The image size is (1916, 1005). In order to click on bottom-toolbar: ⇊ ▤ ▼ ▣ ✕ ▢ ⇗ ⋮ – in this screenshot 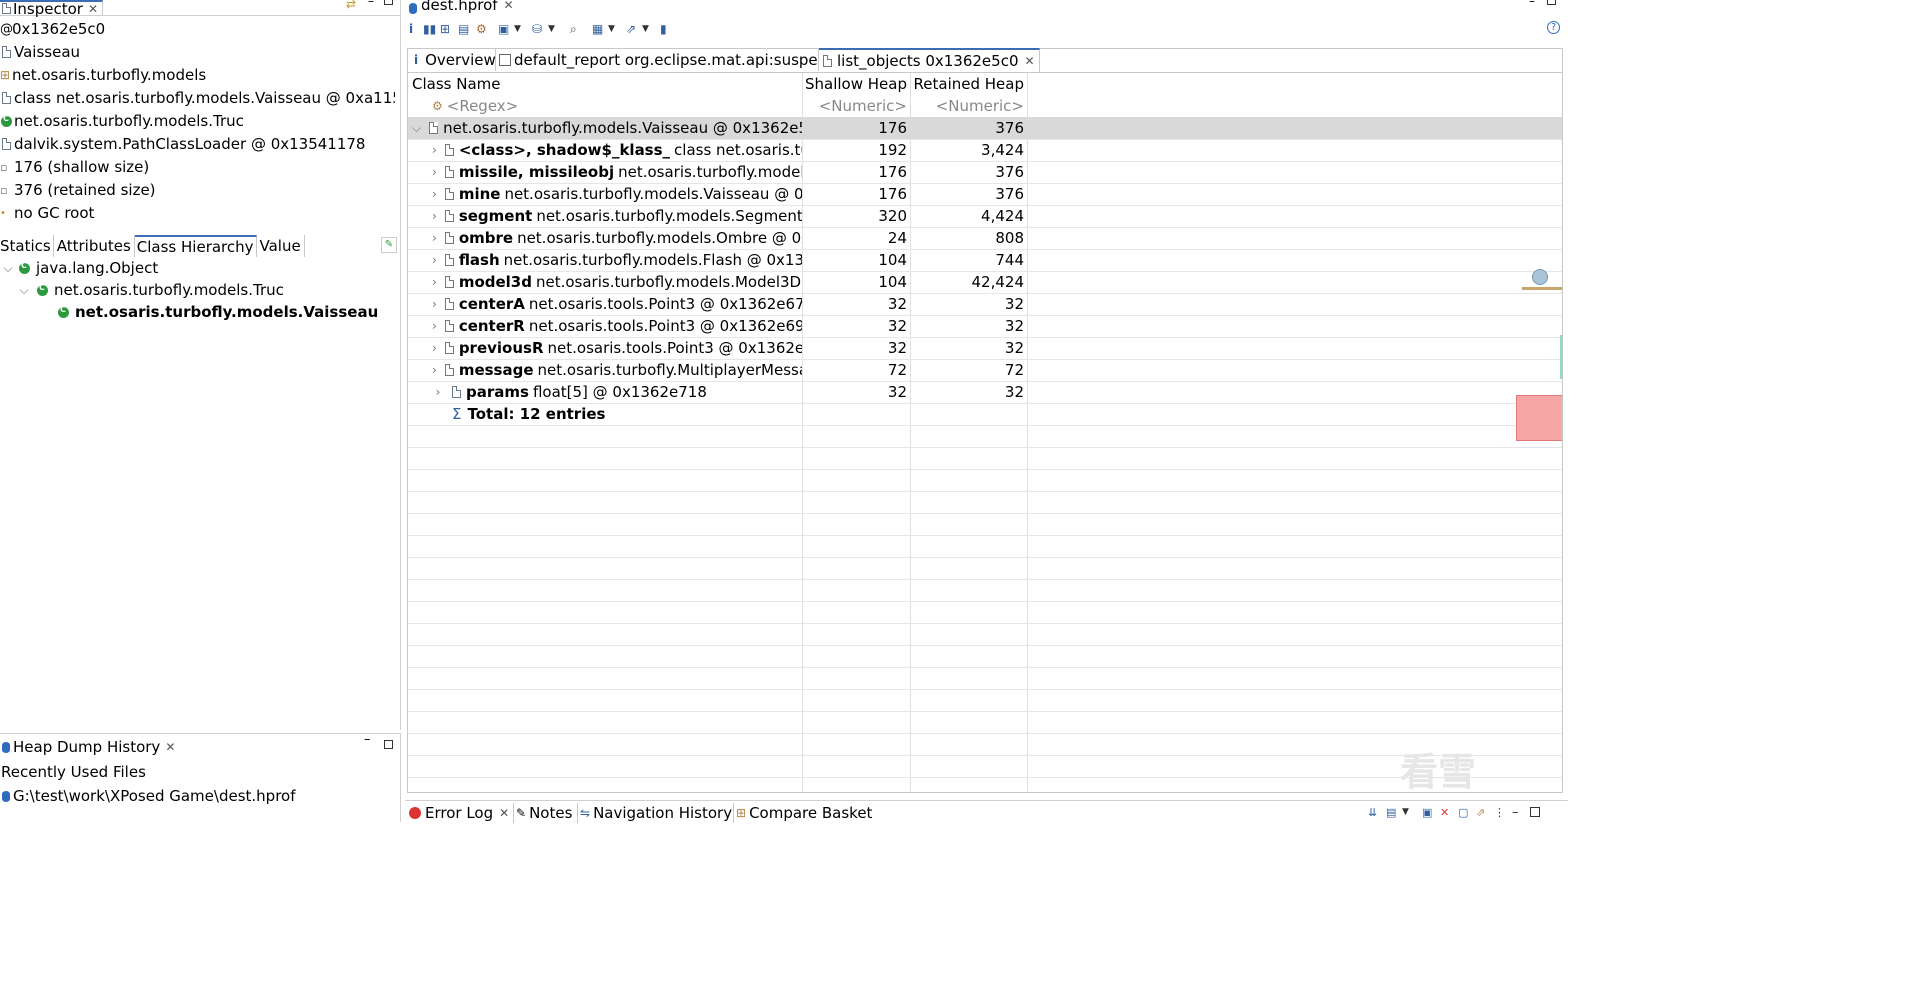, I will do `click(1454, 812)`.